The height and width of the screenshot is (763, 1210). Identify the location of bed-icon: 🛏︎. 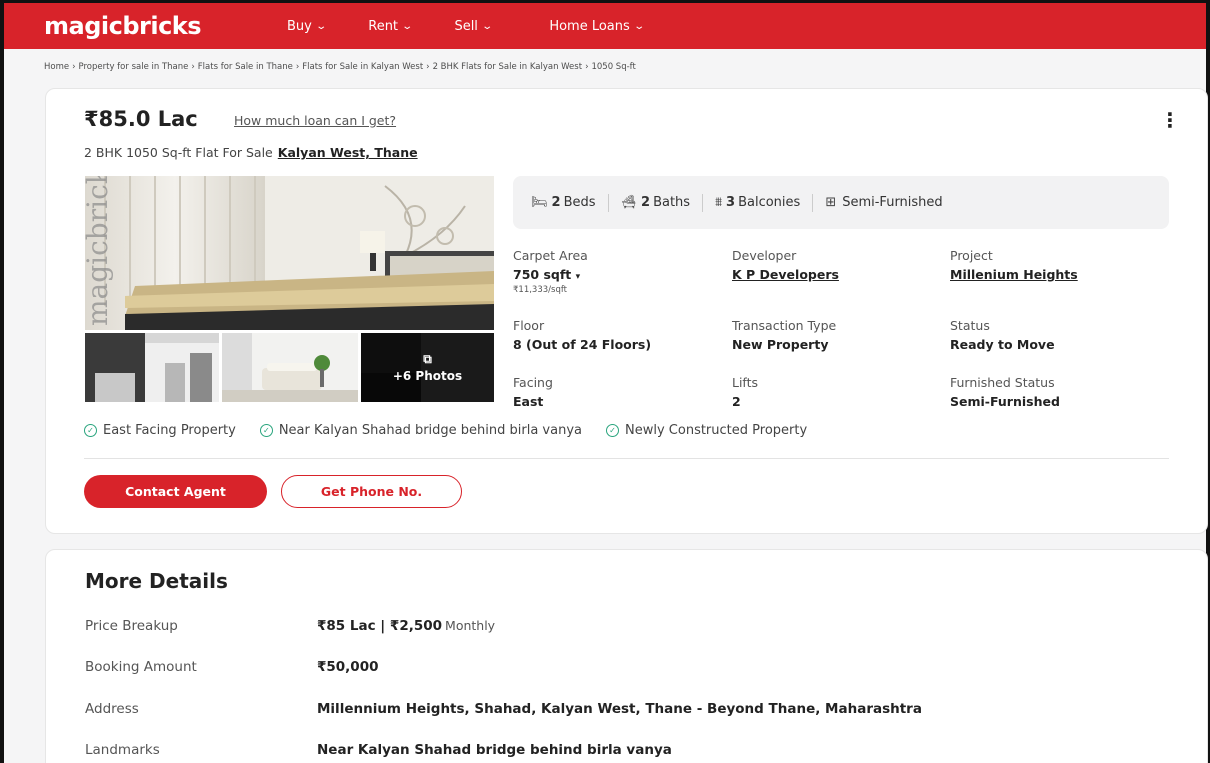
(539, 202).